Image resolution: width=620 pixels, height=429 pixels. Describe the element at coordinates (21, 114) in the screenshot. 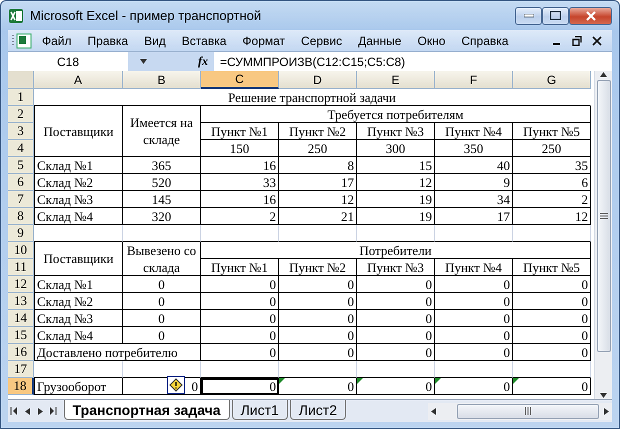

I see `row-header: 2` at that location.